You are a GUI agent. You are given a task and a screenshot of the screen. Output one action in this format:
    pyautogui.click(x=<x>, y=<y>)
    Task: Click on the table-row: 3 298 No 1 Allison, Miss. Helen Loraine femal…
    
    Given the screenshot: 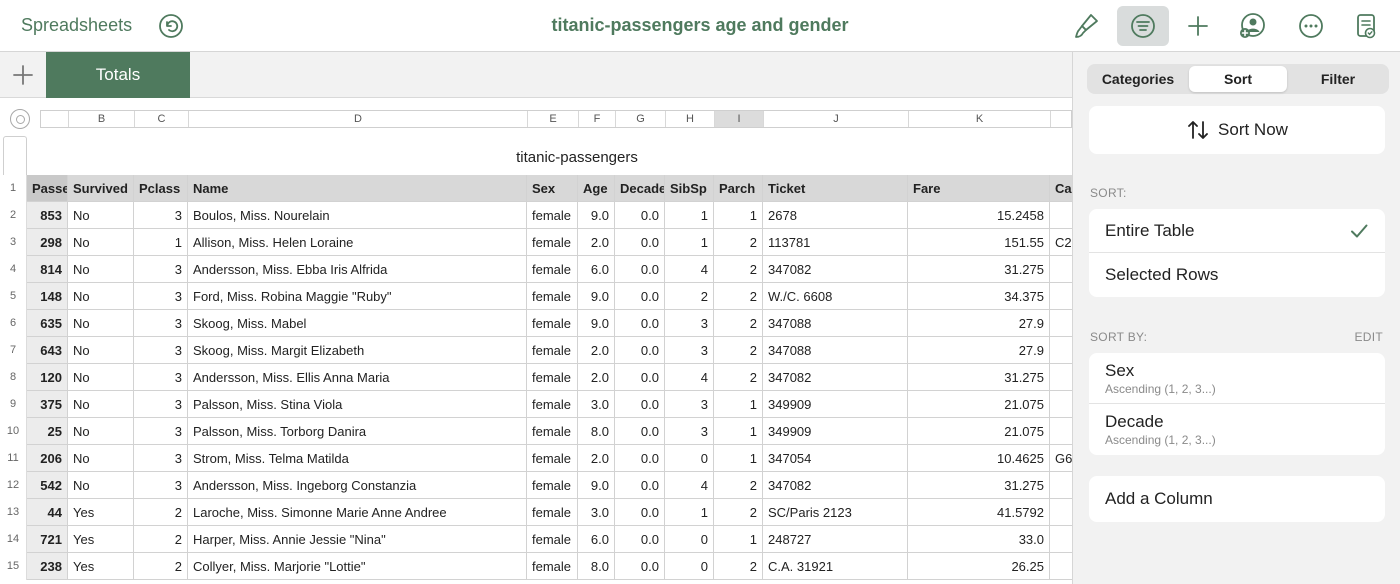 What is the action you would take?
    pyautogui.click(x=536, y=242)
    